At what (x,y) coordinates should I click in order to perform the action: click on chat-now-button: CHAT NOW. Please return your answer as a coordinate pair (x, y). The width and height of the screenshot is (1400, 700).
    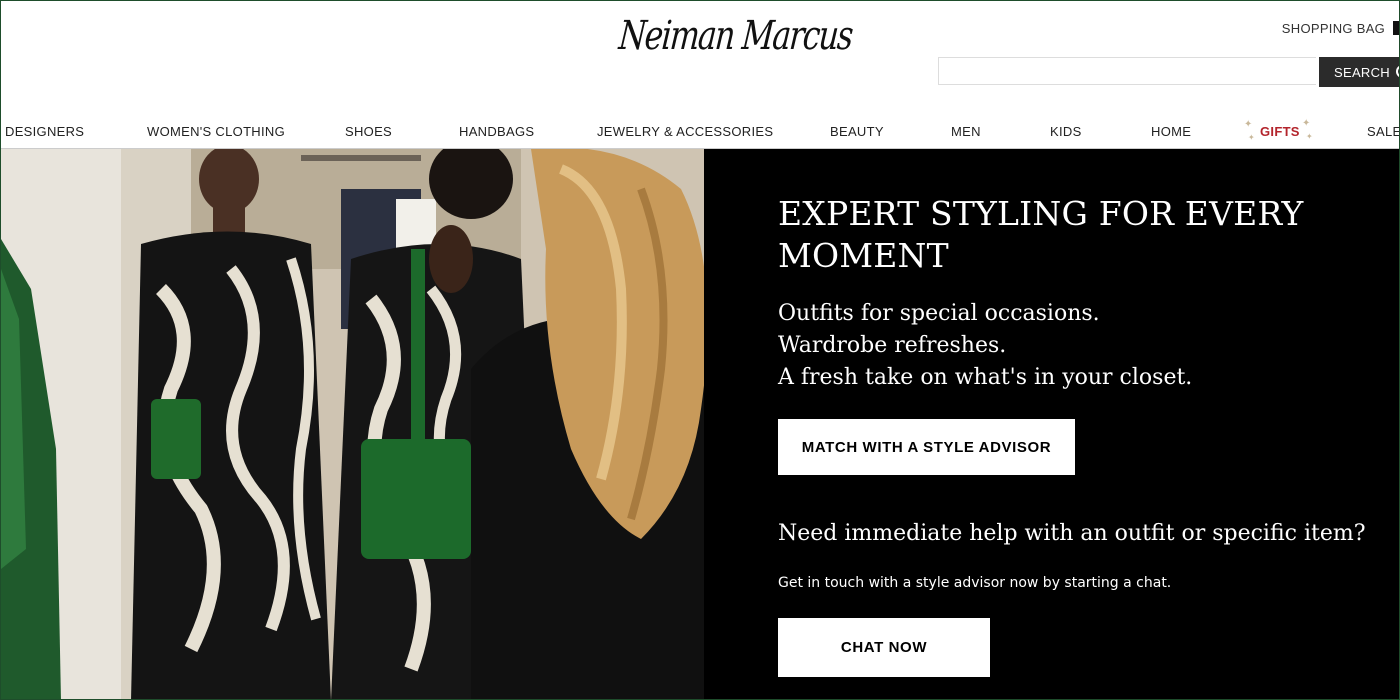
    Looking at the image, I should click on (884, 647).